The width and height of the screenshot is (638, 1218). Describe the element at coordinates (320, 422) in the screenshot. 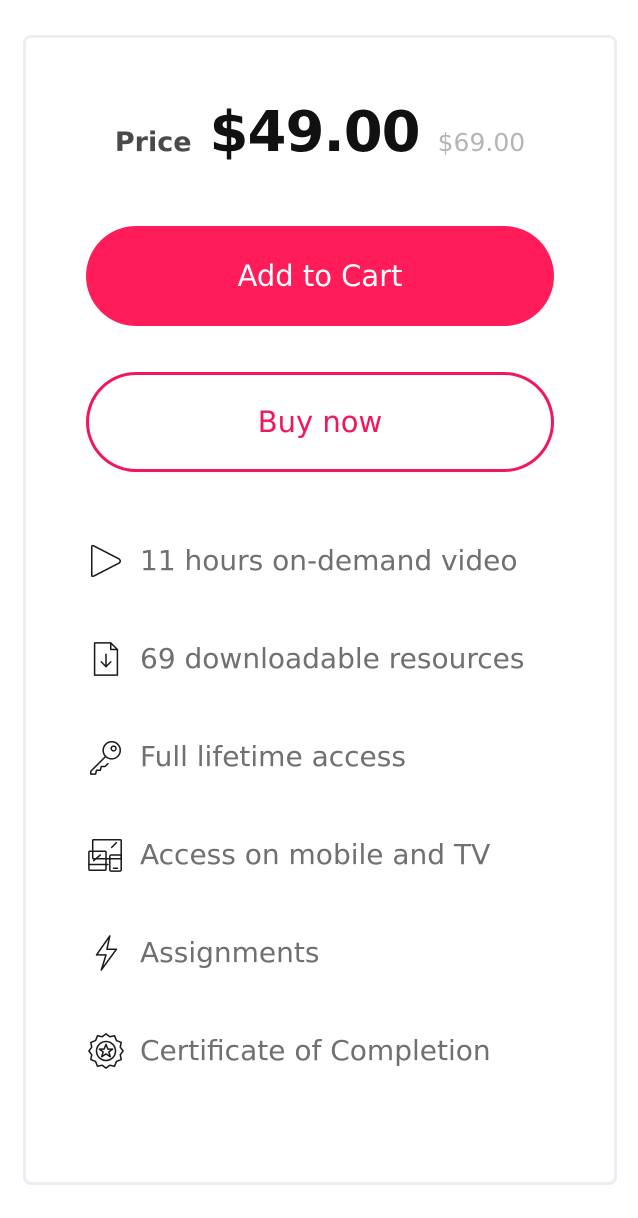

I see `buy-now-button: Buy now` at that location.